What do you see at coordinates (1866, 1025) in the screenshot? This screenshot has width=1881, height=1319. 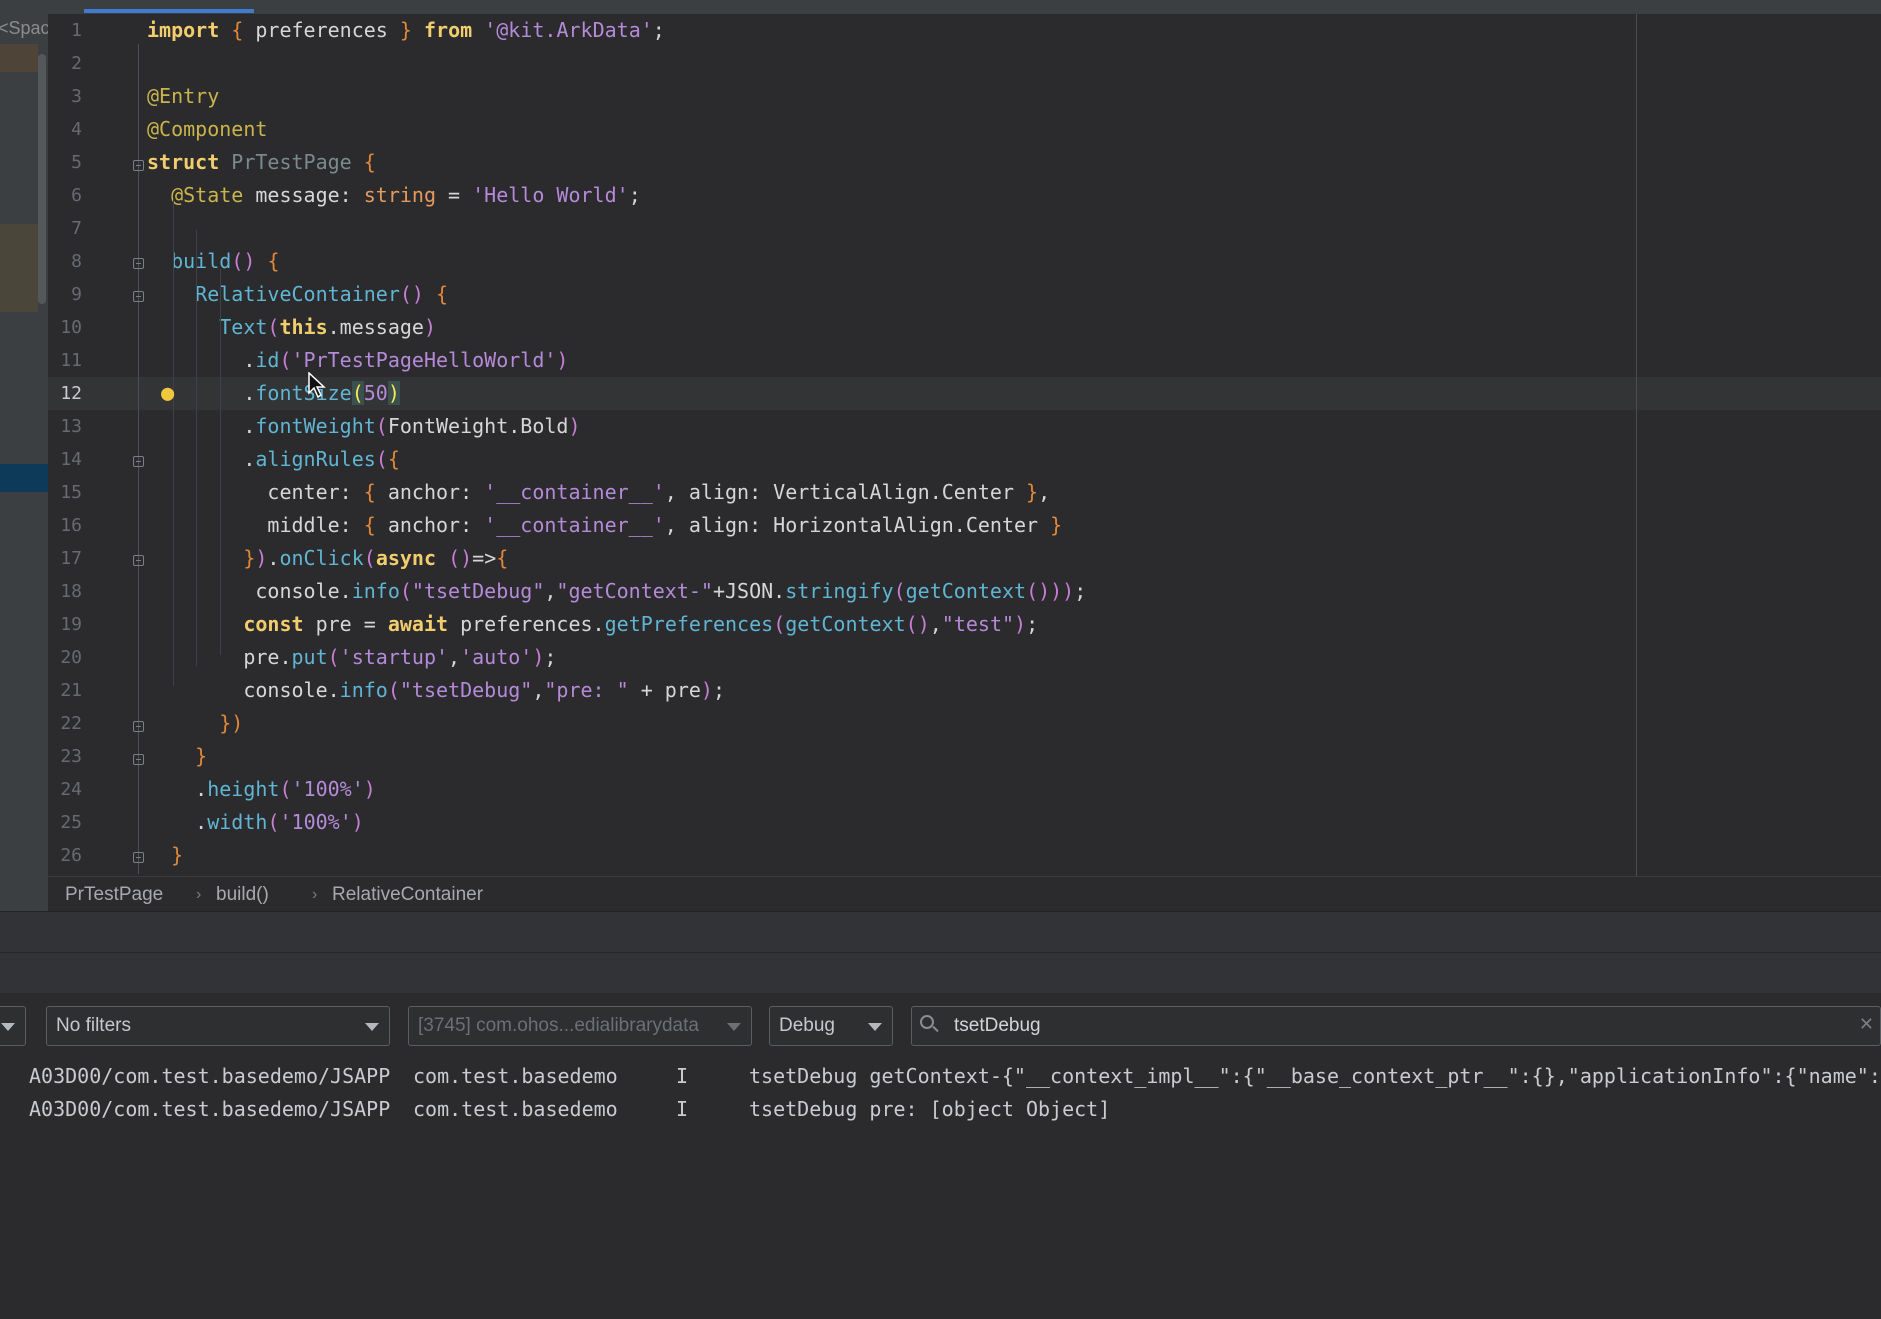 I see `clear-icon: ✕` at bounding box center [1866, 1025].